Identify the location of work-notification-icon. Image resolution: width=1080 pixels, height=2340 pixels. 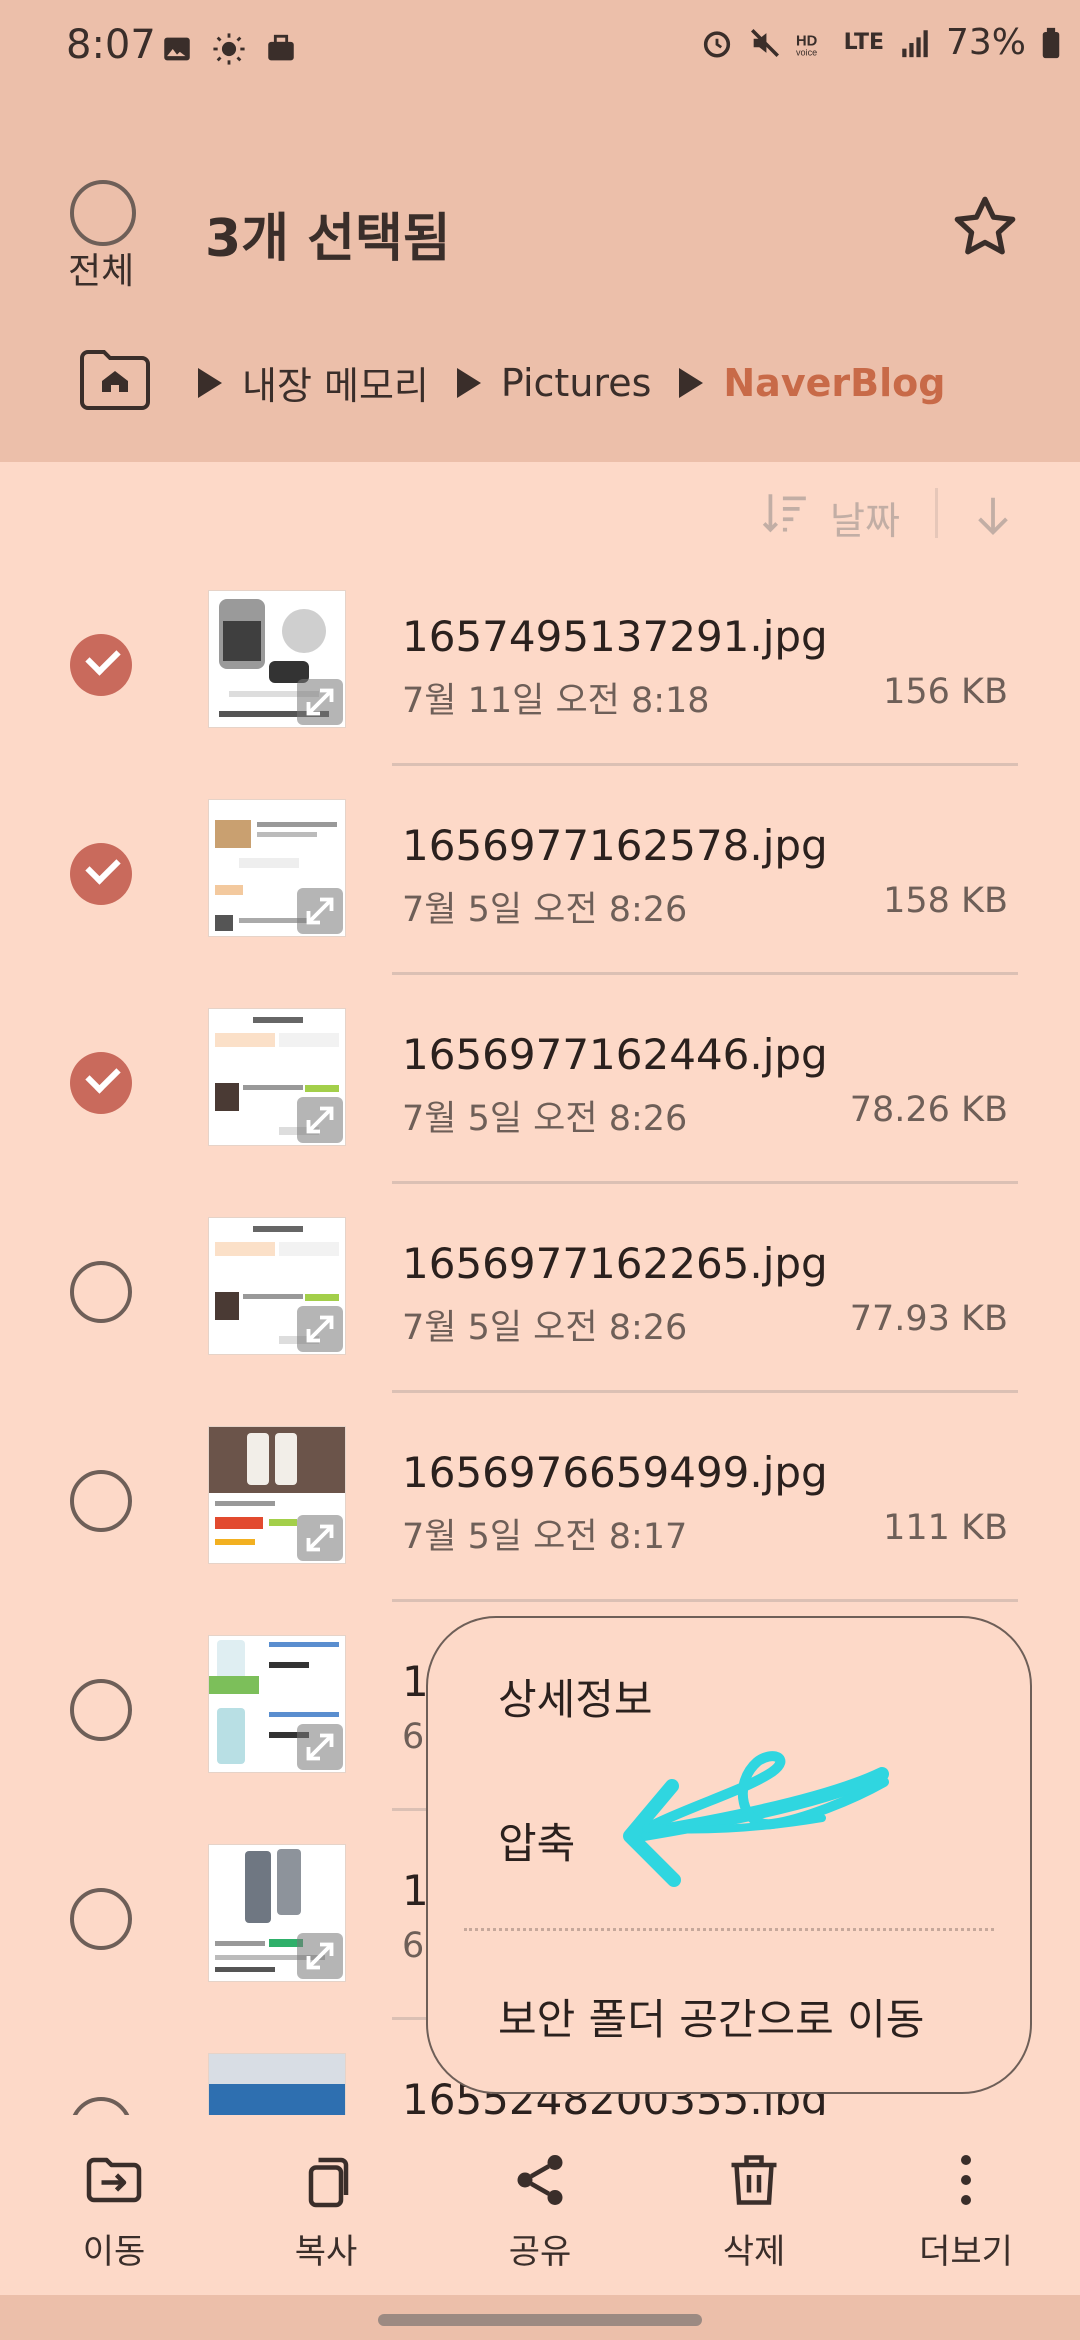
(281, 47).